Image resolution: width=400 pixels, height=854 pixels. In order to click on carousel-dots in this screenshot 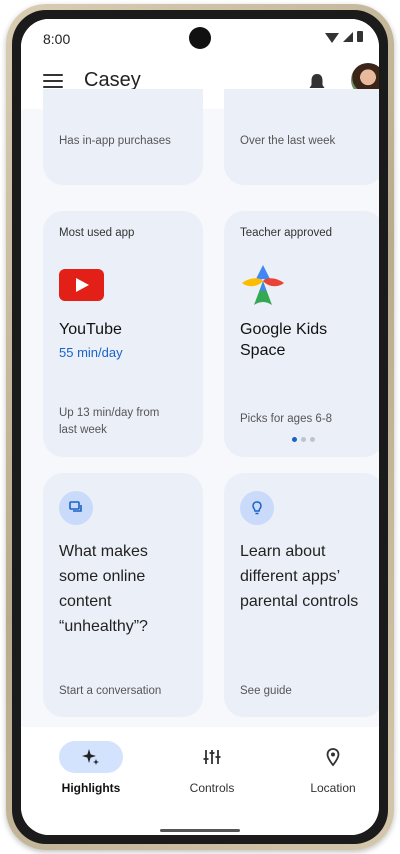, I will do `click(303, 439)`.